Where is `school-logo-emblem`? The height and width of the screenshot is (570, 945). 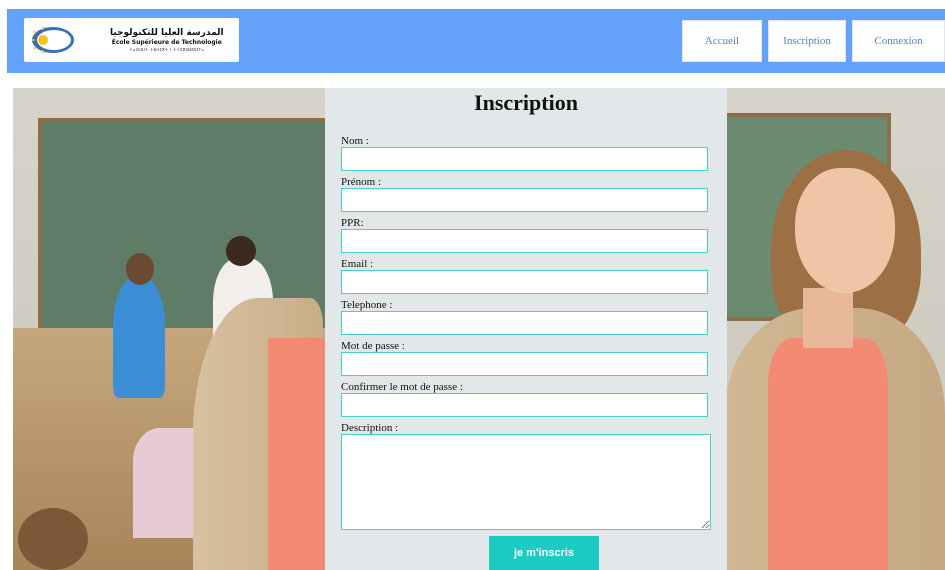
school-logo-emblem is located at coordinates (53, 40).